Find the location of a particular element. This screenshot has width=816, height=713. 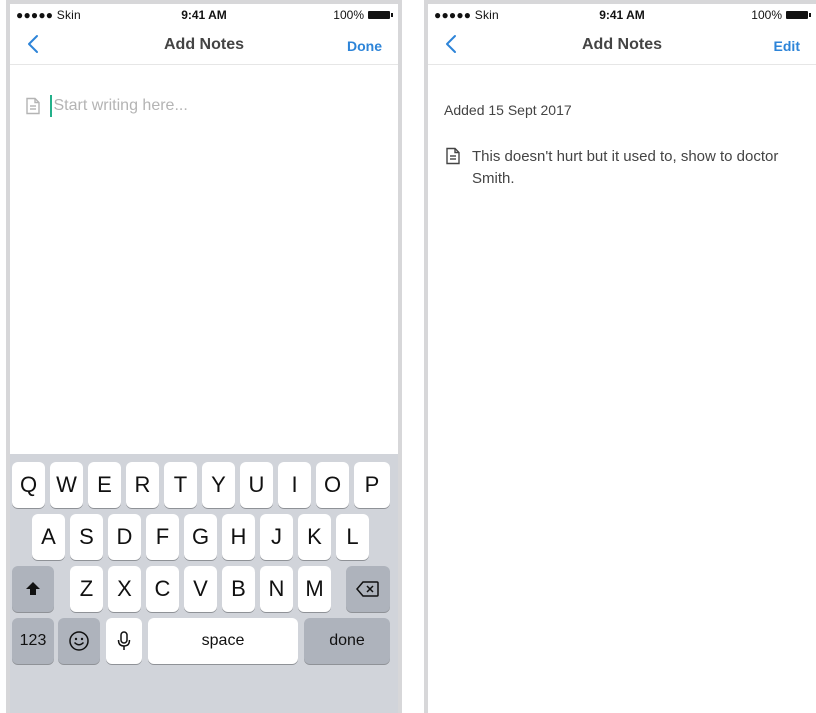

keyboard-row-2: A S D F G H J K L is located at coordinates (204, 537).